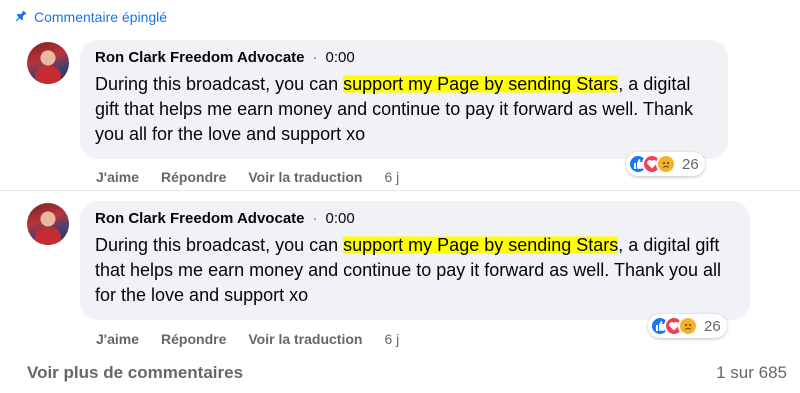 The image size is (800, 393). I want to click on pinned-comment-header: Commentaire épinglé, so click(90, 17).